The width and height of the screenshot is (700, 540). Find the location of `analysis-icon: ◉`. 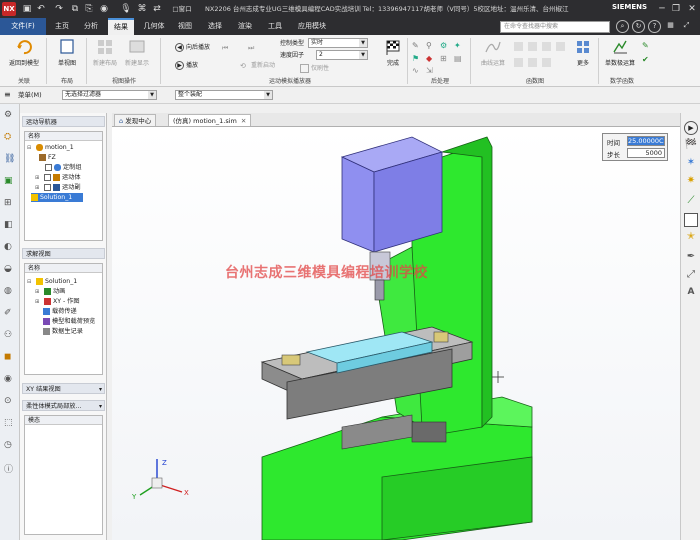

analysis-icon: ◉ is located at coordinates (10, 380).